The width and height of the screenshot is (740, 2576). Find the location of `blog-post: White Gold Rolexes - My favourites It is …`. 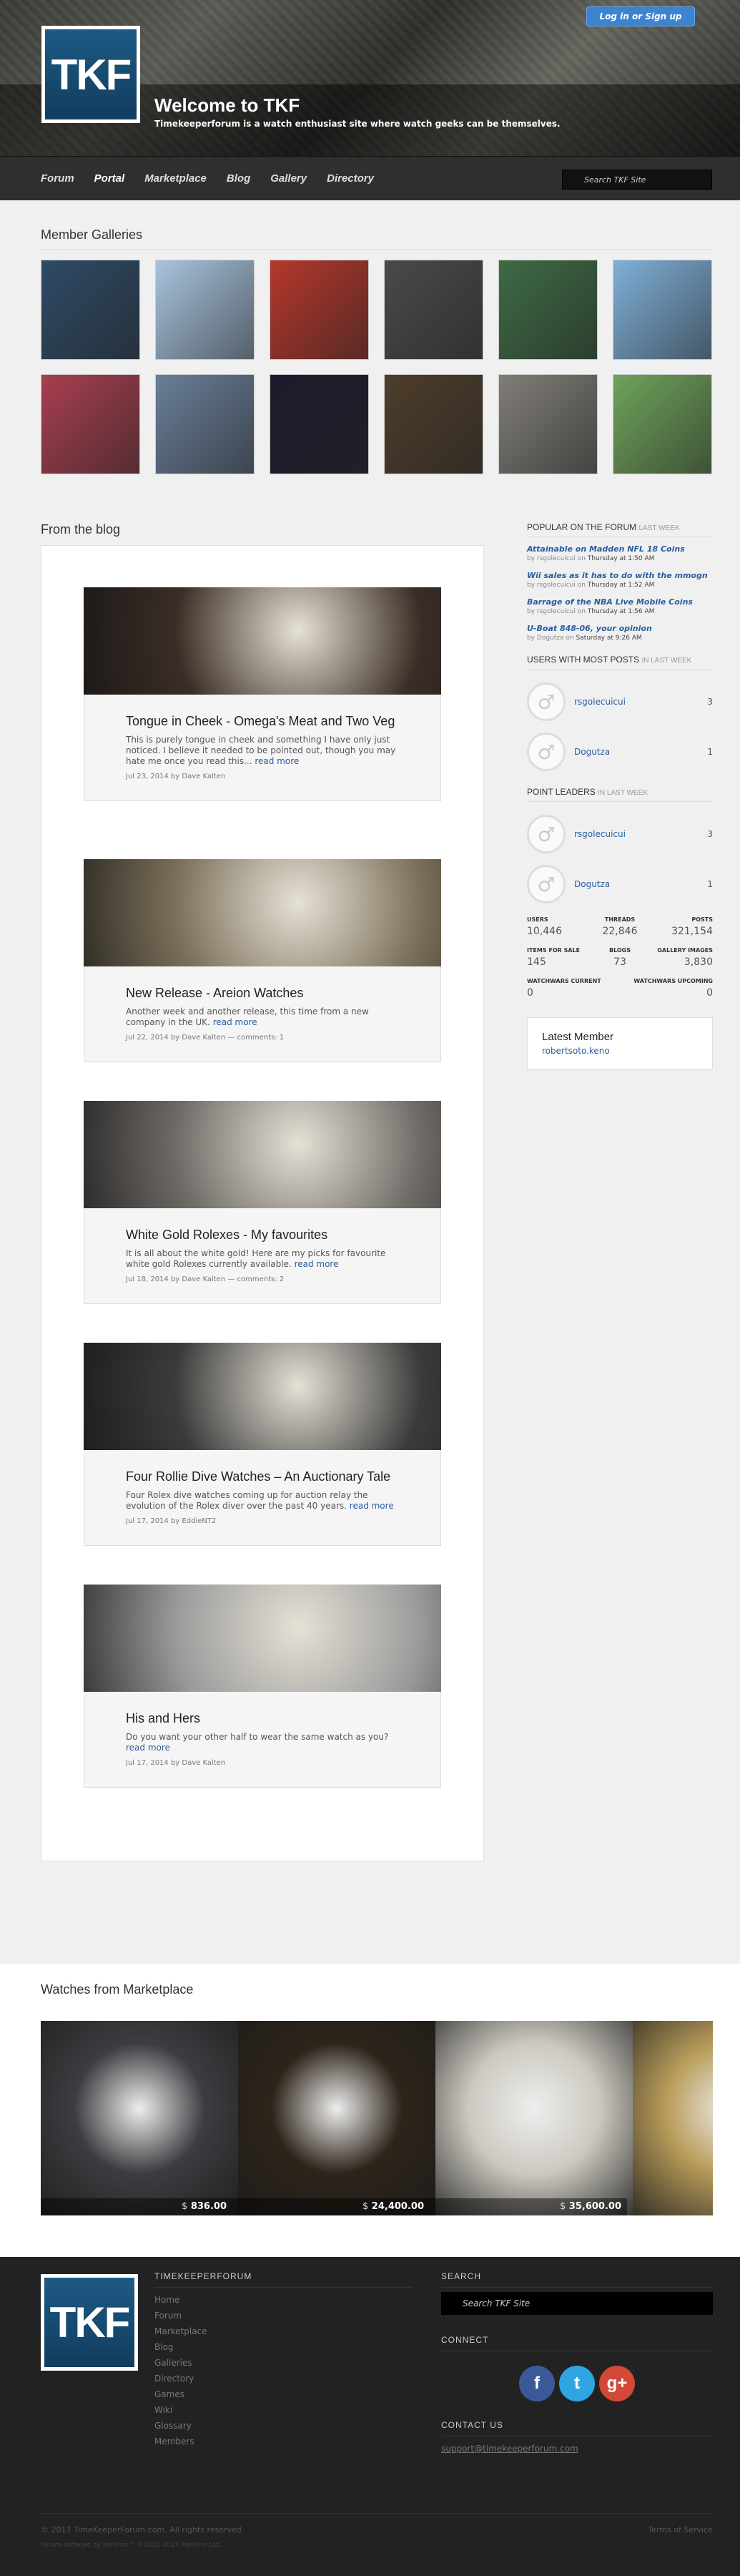

blog-post: White Gold Rolexes - My favourites It is … is located at coordinates (262, 1202).